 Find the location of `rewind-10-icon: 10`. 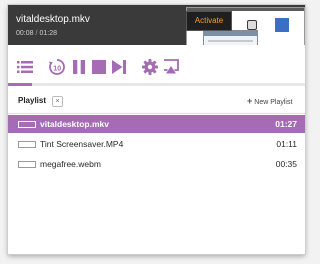

rewind-10-icon: 10 is located at coordinates (57, 66).